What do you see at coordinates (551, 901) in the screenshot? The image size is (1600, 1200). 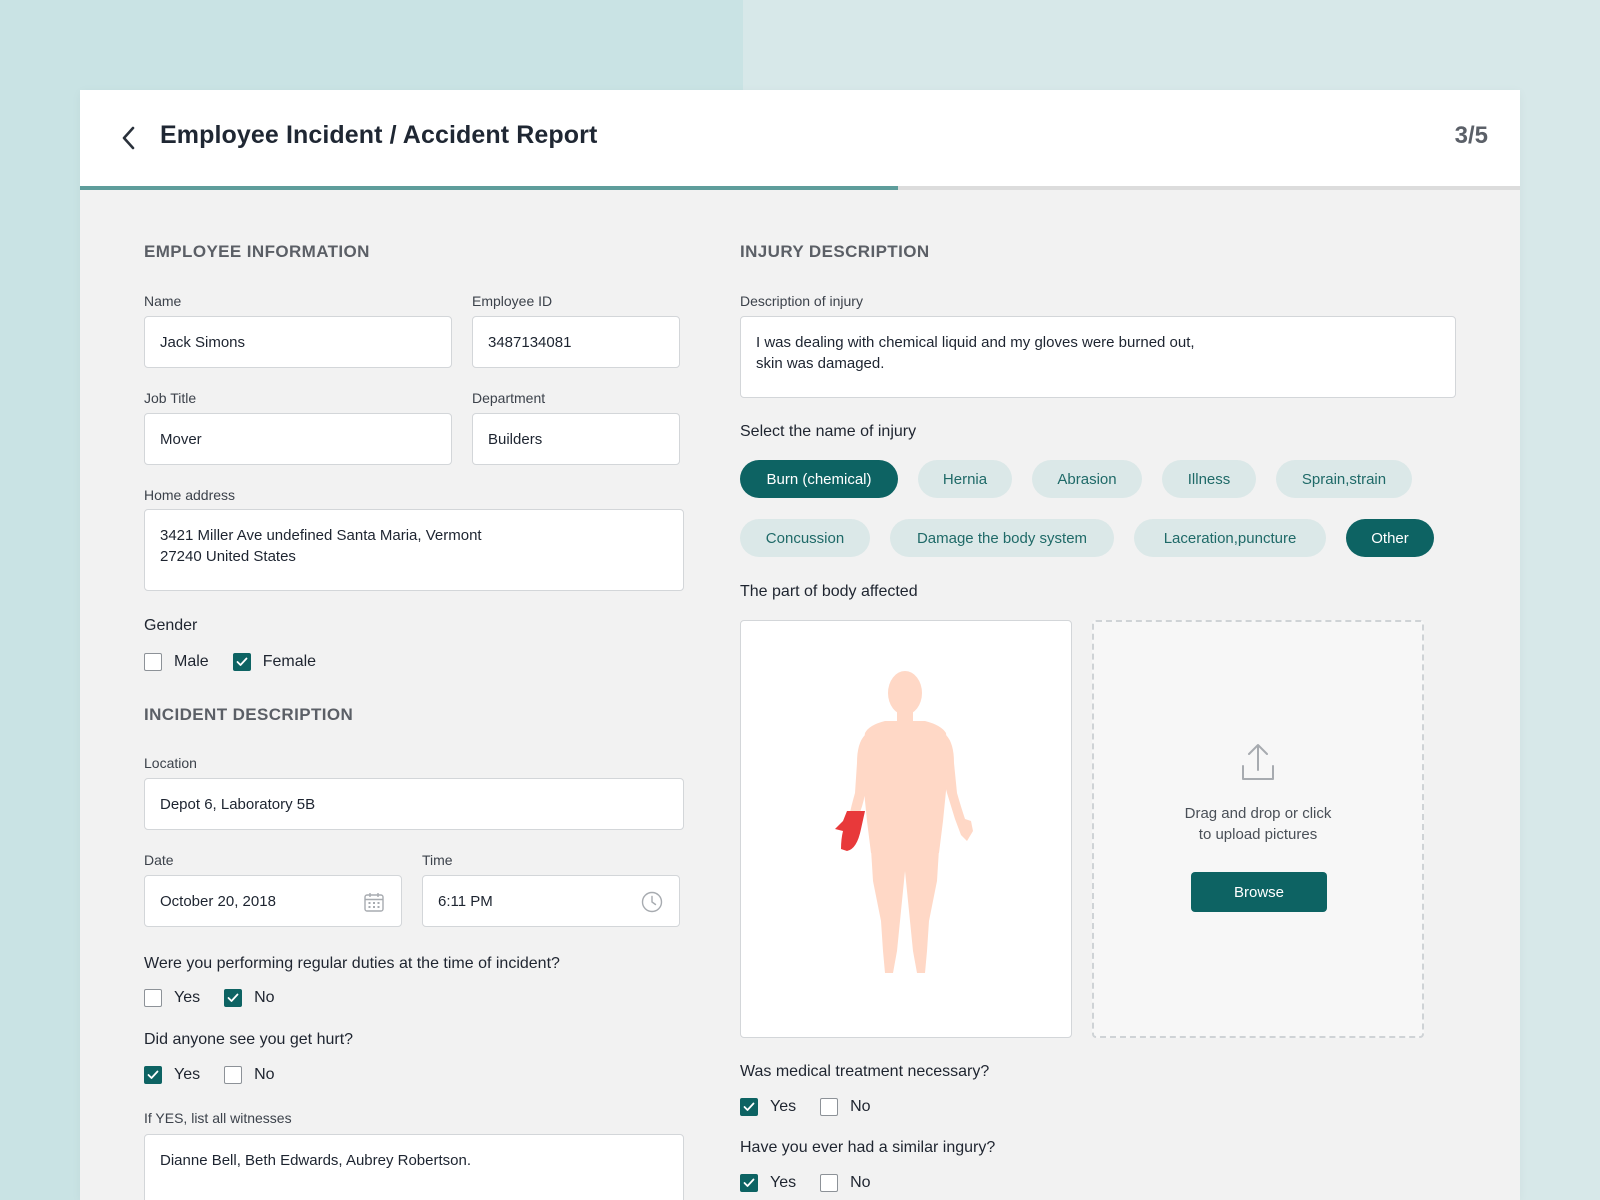 I see `time-field: 6:11 PM` at bounding box center [551, 901].